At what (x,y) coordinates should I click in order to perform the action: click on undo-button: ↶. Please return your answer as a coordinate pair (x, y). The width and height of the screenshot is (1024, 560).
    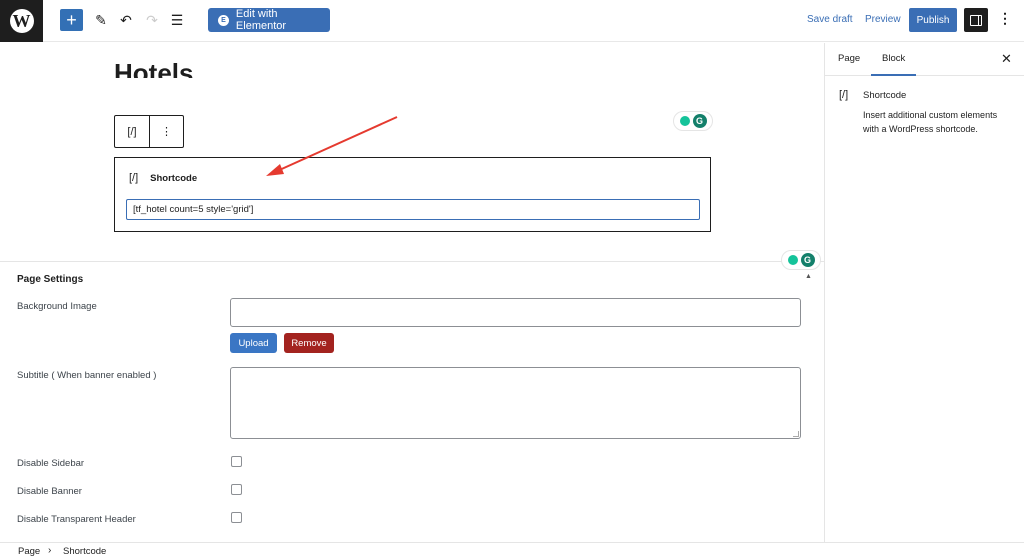
    Looking at the image, I should click on (126, 20).